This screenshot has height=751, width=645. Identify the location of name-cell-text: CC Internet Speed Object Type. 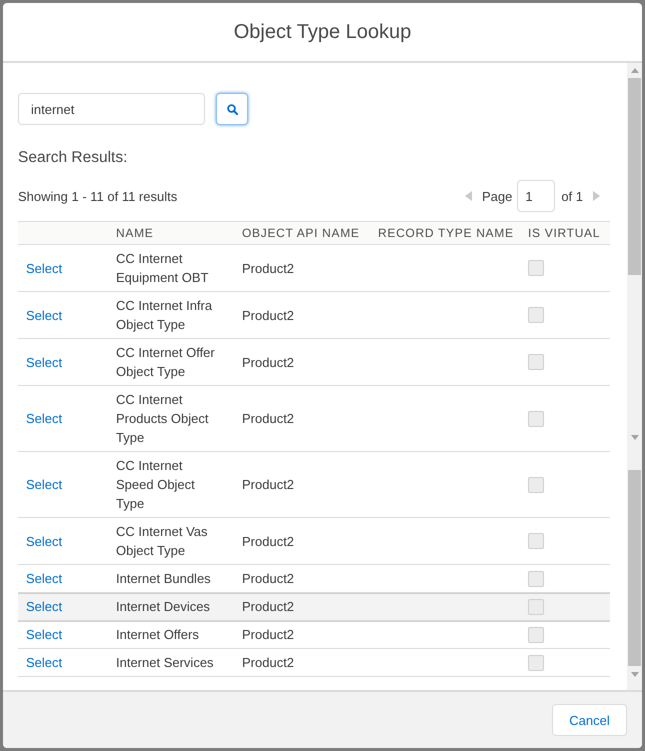
(156, 485).